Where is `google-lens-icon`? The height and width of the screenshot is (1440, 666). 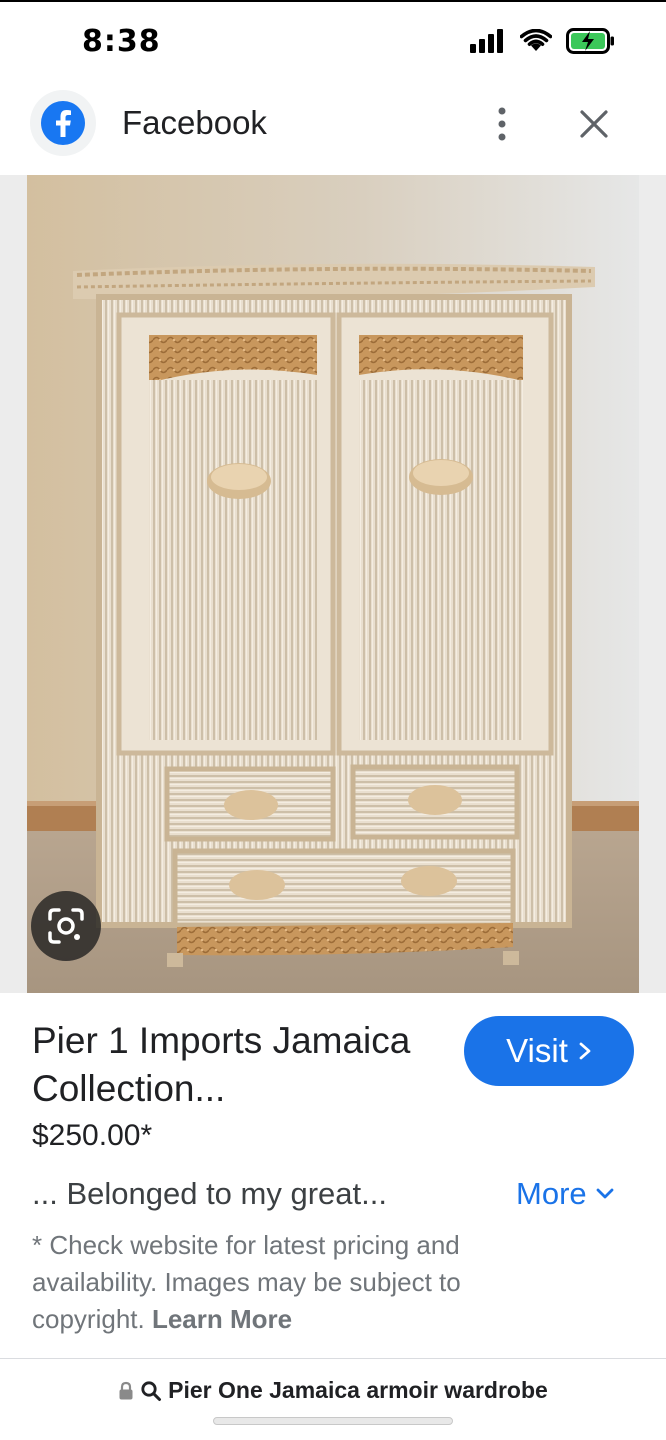
google-lens-icon is located at coordinates (66, 926).